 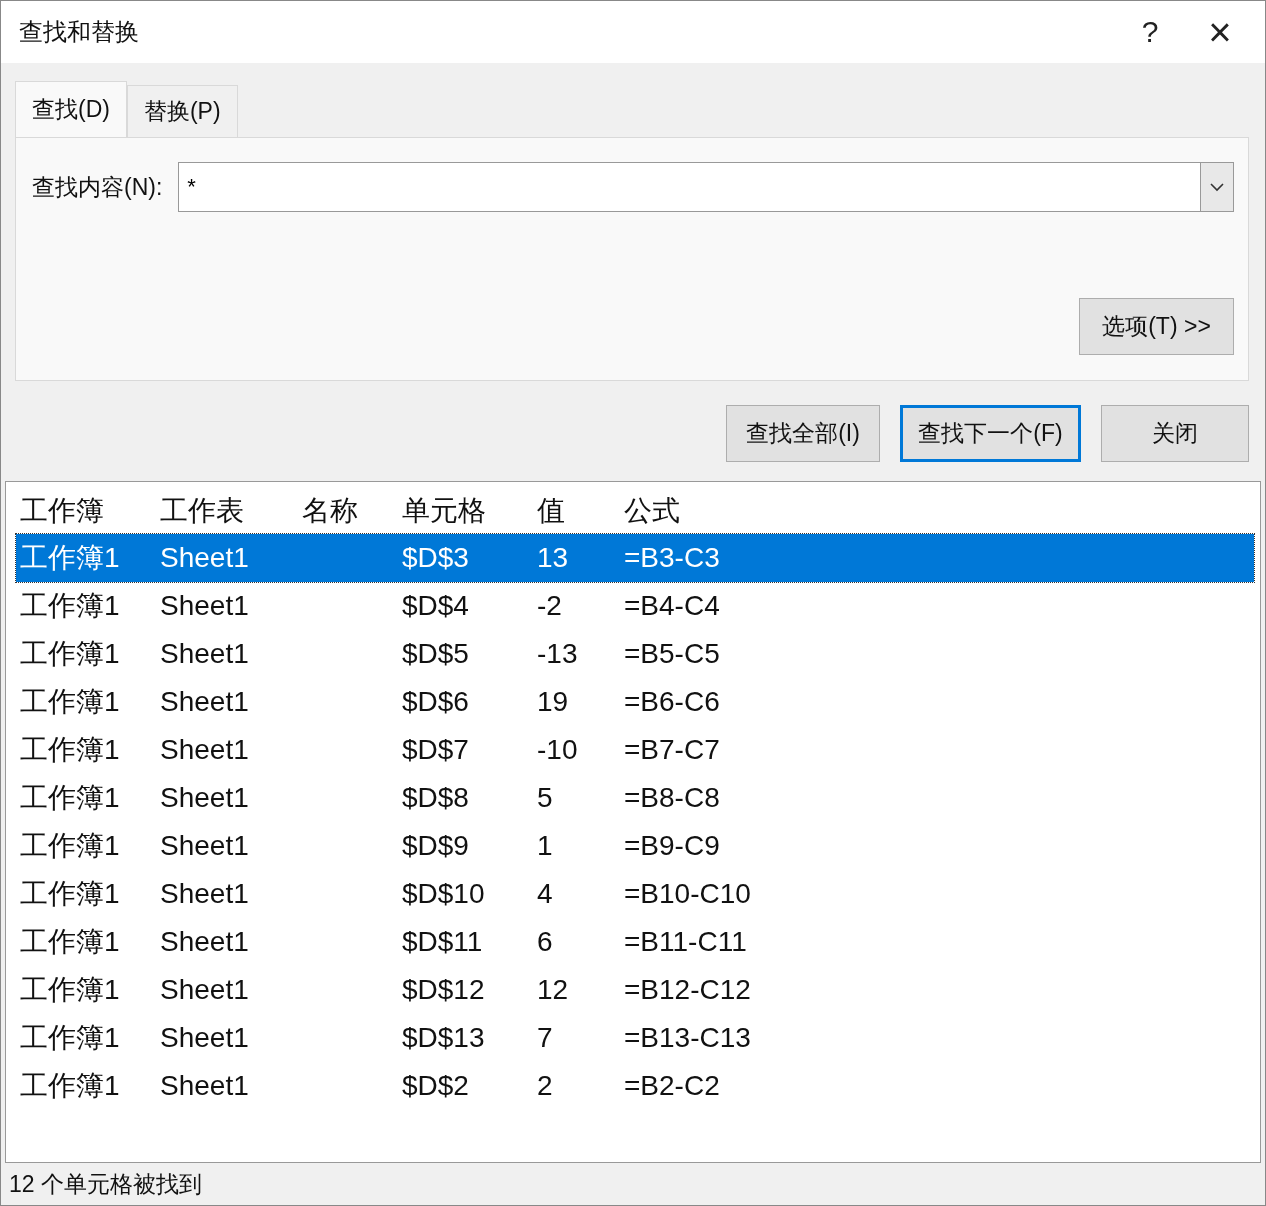 What do you see at coordinates (105, 1184) in the screenshot?
I see `status-text: 12 个单元格被找到` at bounding box center [105, 1184].